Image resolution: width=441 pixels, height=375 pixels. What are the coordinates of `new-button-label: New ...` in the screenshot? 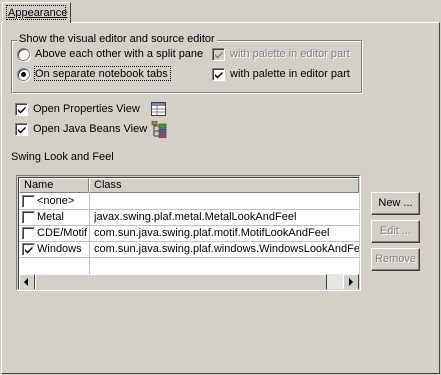 It's located at (395, 203).